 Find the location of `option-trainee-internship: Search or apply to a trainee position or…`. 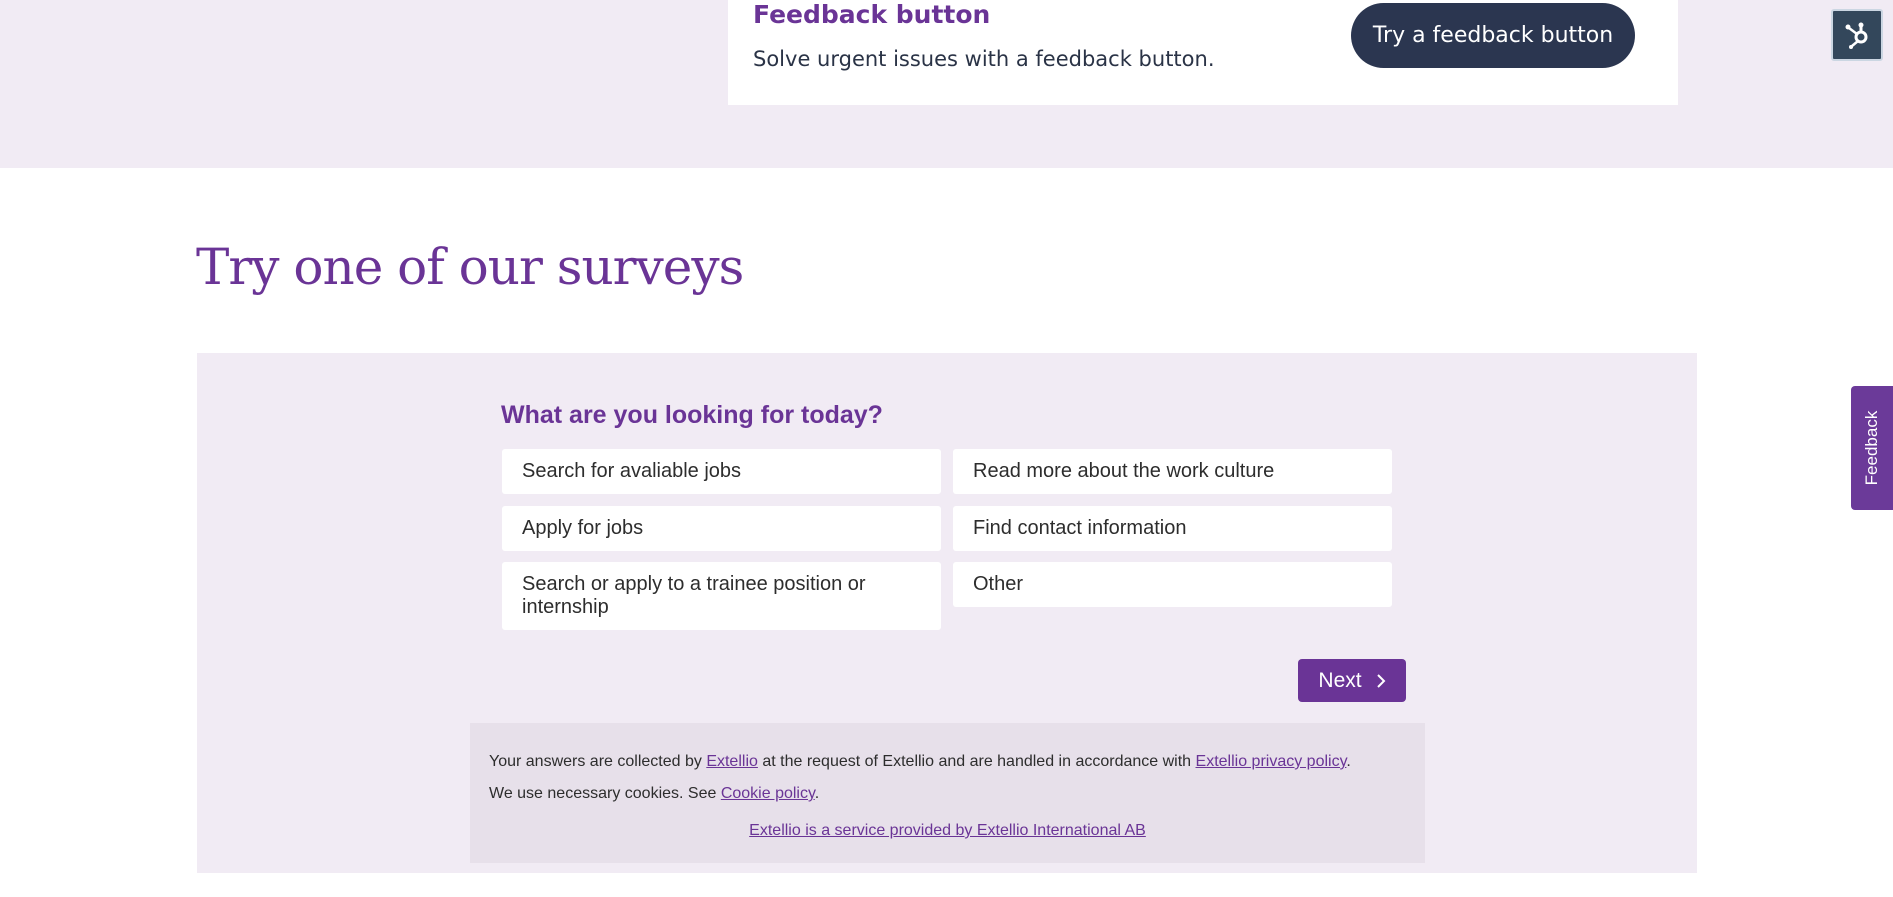

option-trainee-internship: Search or apply to a trainee position or… is located at coordinates (721, 596).